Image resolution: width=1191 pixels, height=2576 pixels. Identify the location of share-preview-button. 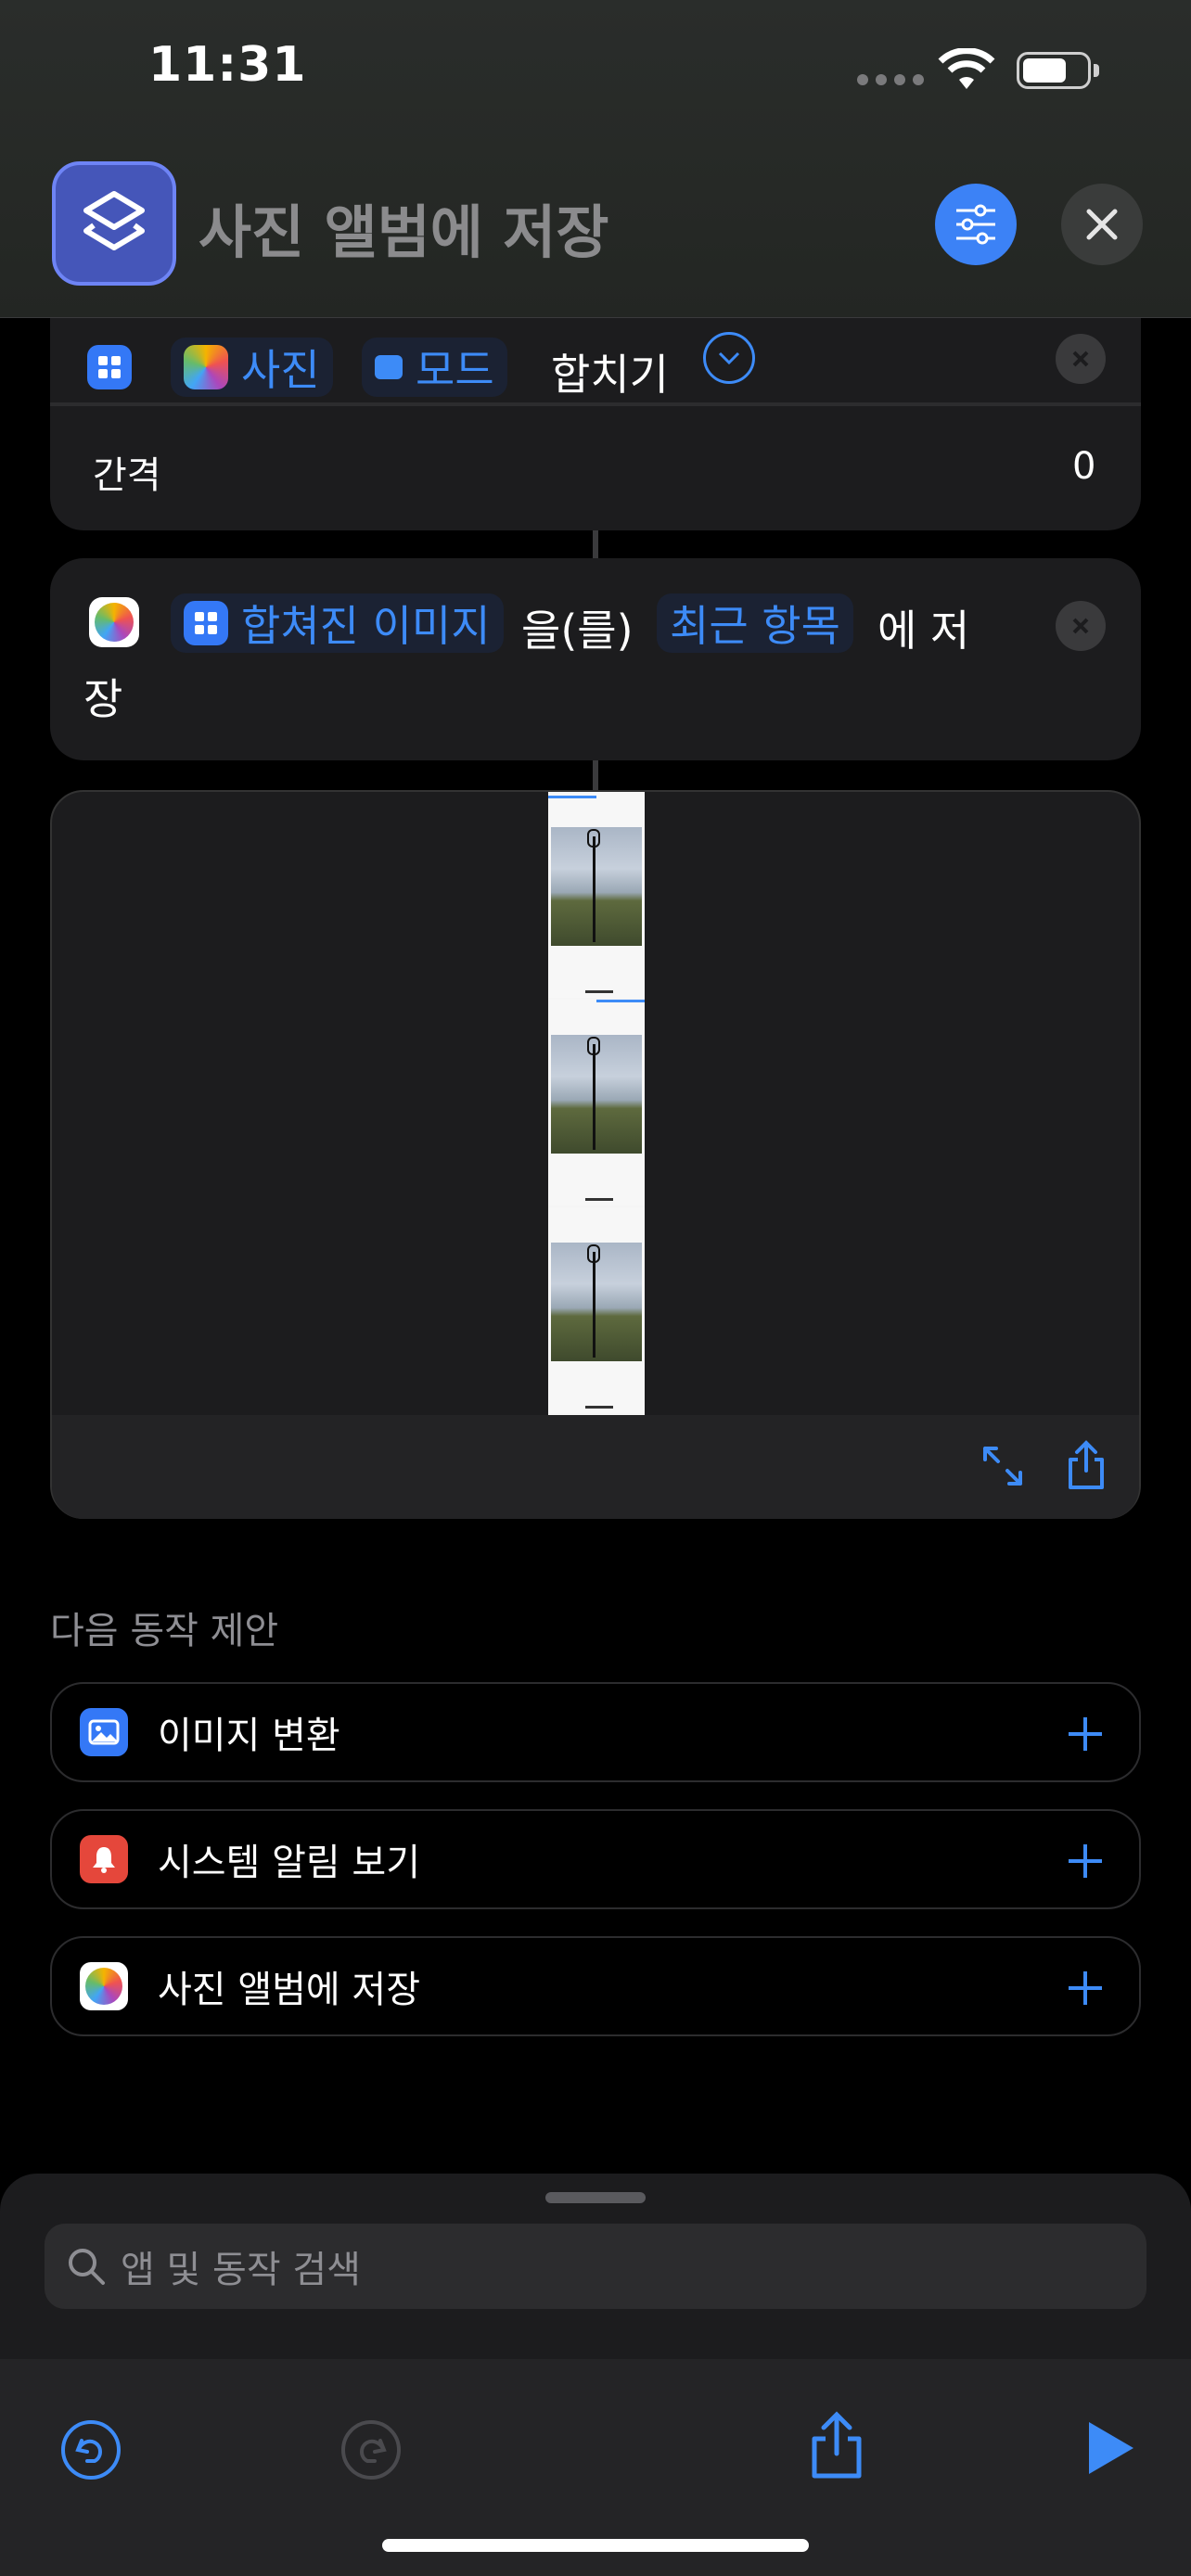
(1086, 1465).